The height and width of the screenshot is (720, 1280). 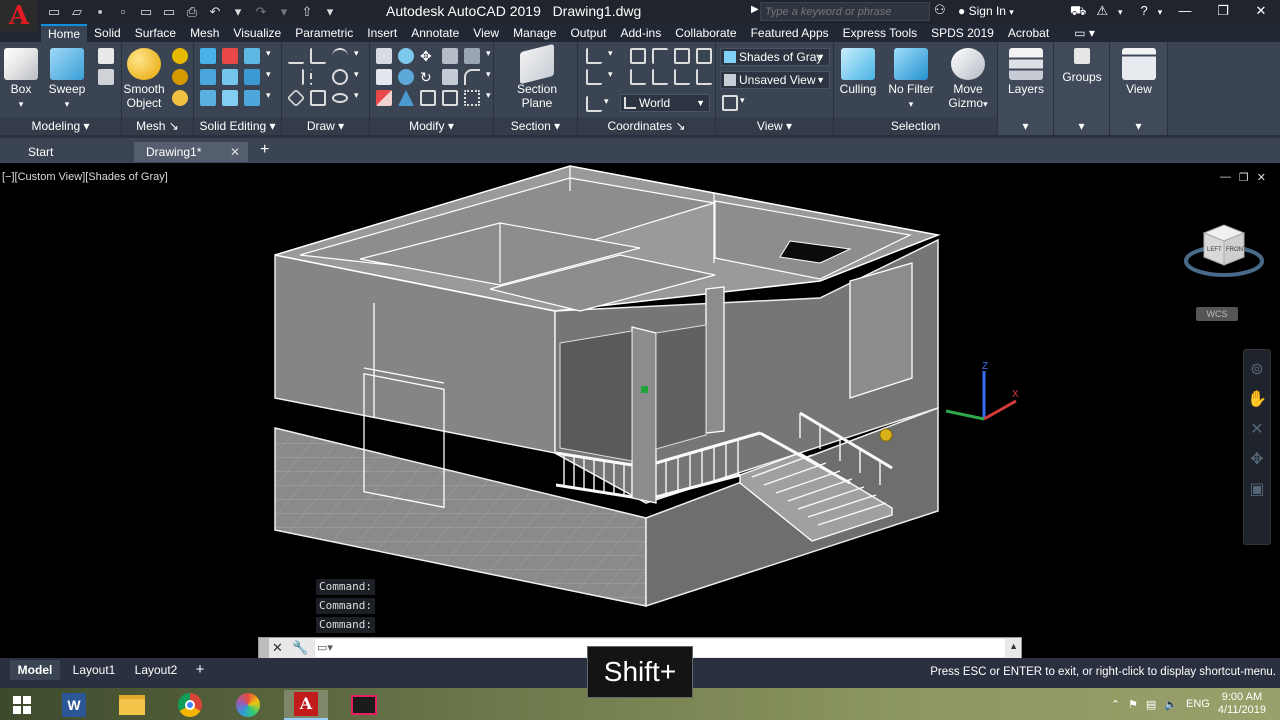 What do you see at coordinates (730, 103) in the screenshot?
I see `viewport-config-icon` at bounding box center [730, 103].